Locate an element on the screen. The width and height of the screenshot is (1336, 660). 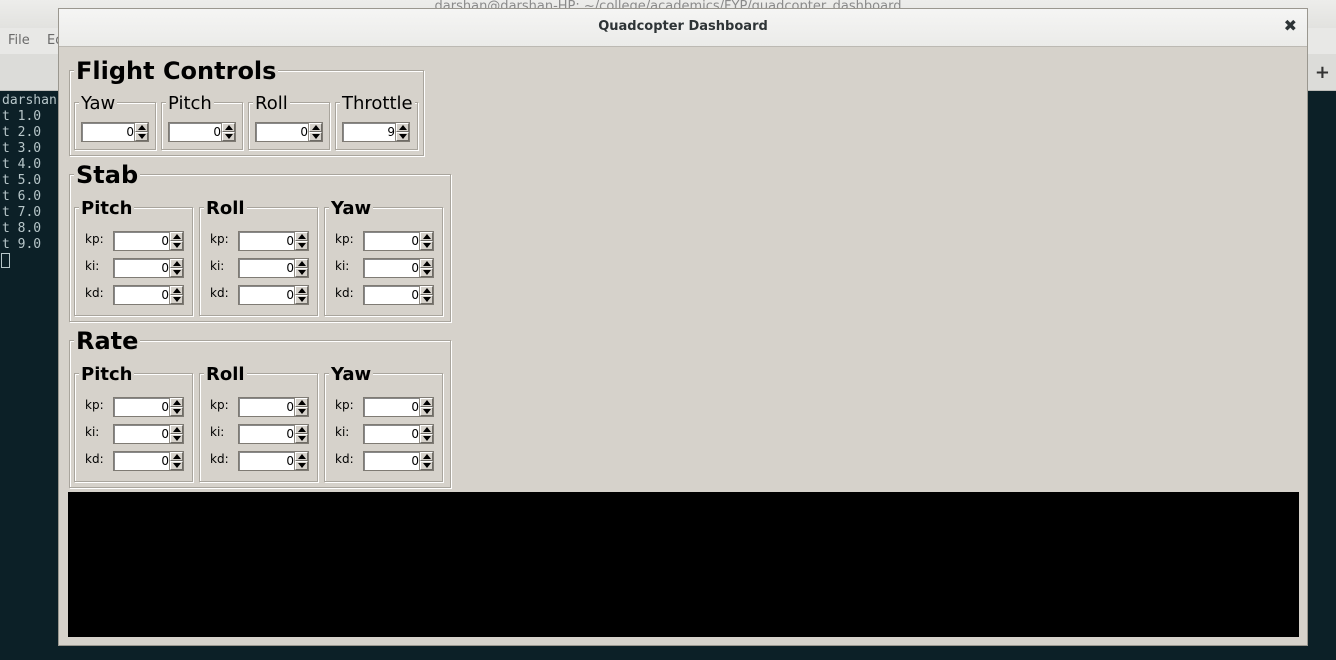
pitch-control-spinbox: 0 is located at coordinates (202, 132).